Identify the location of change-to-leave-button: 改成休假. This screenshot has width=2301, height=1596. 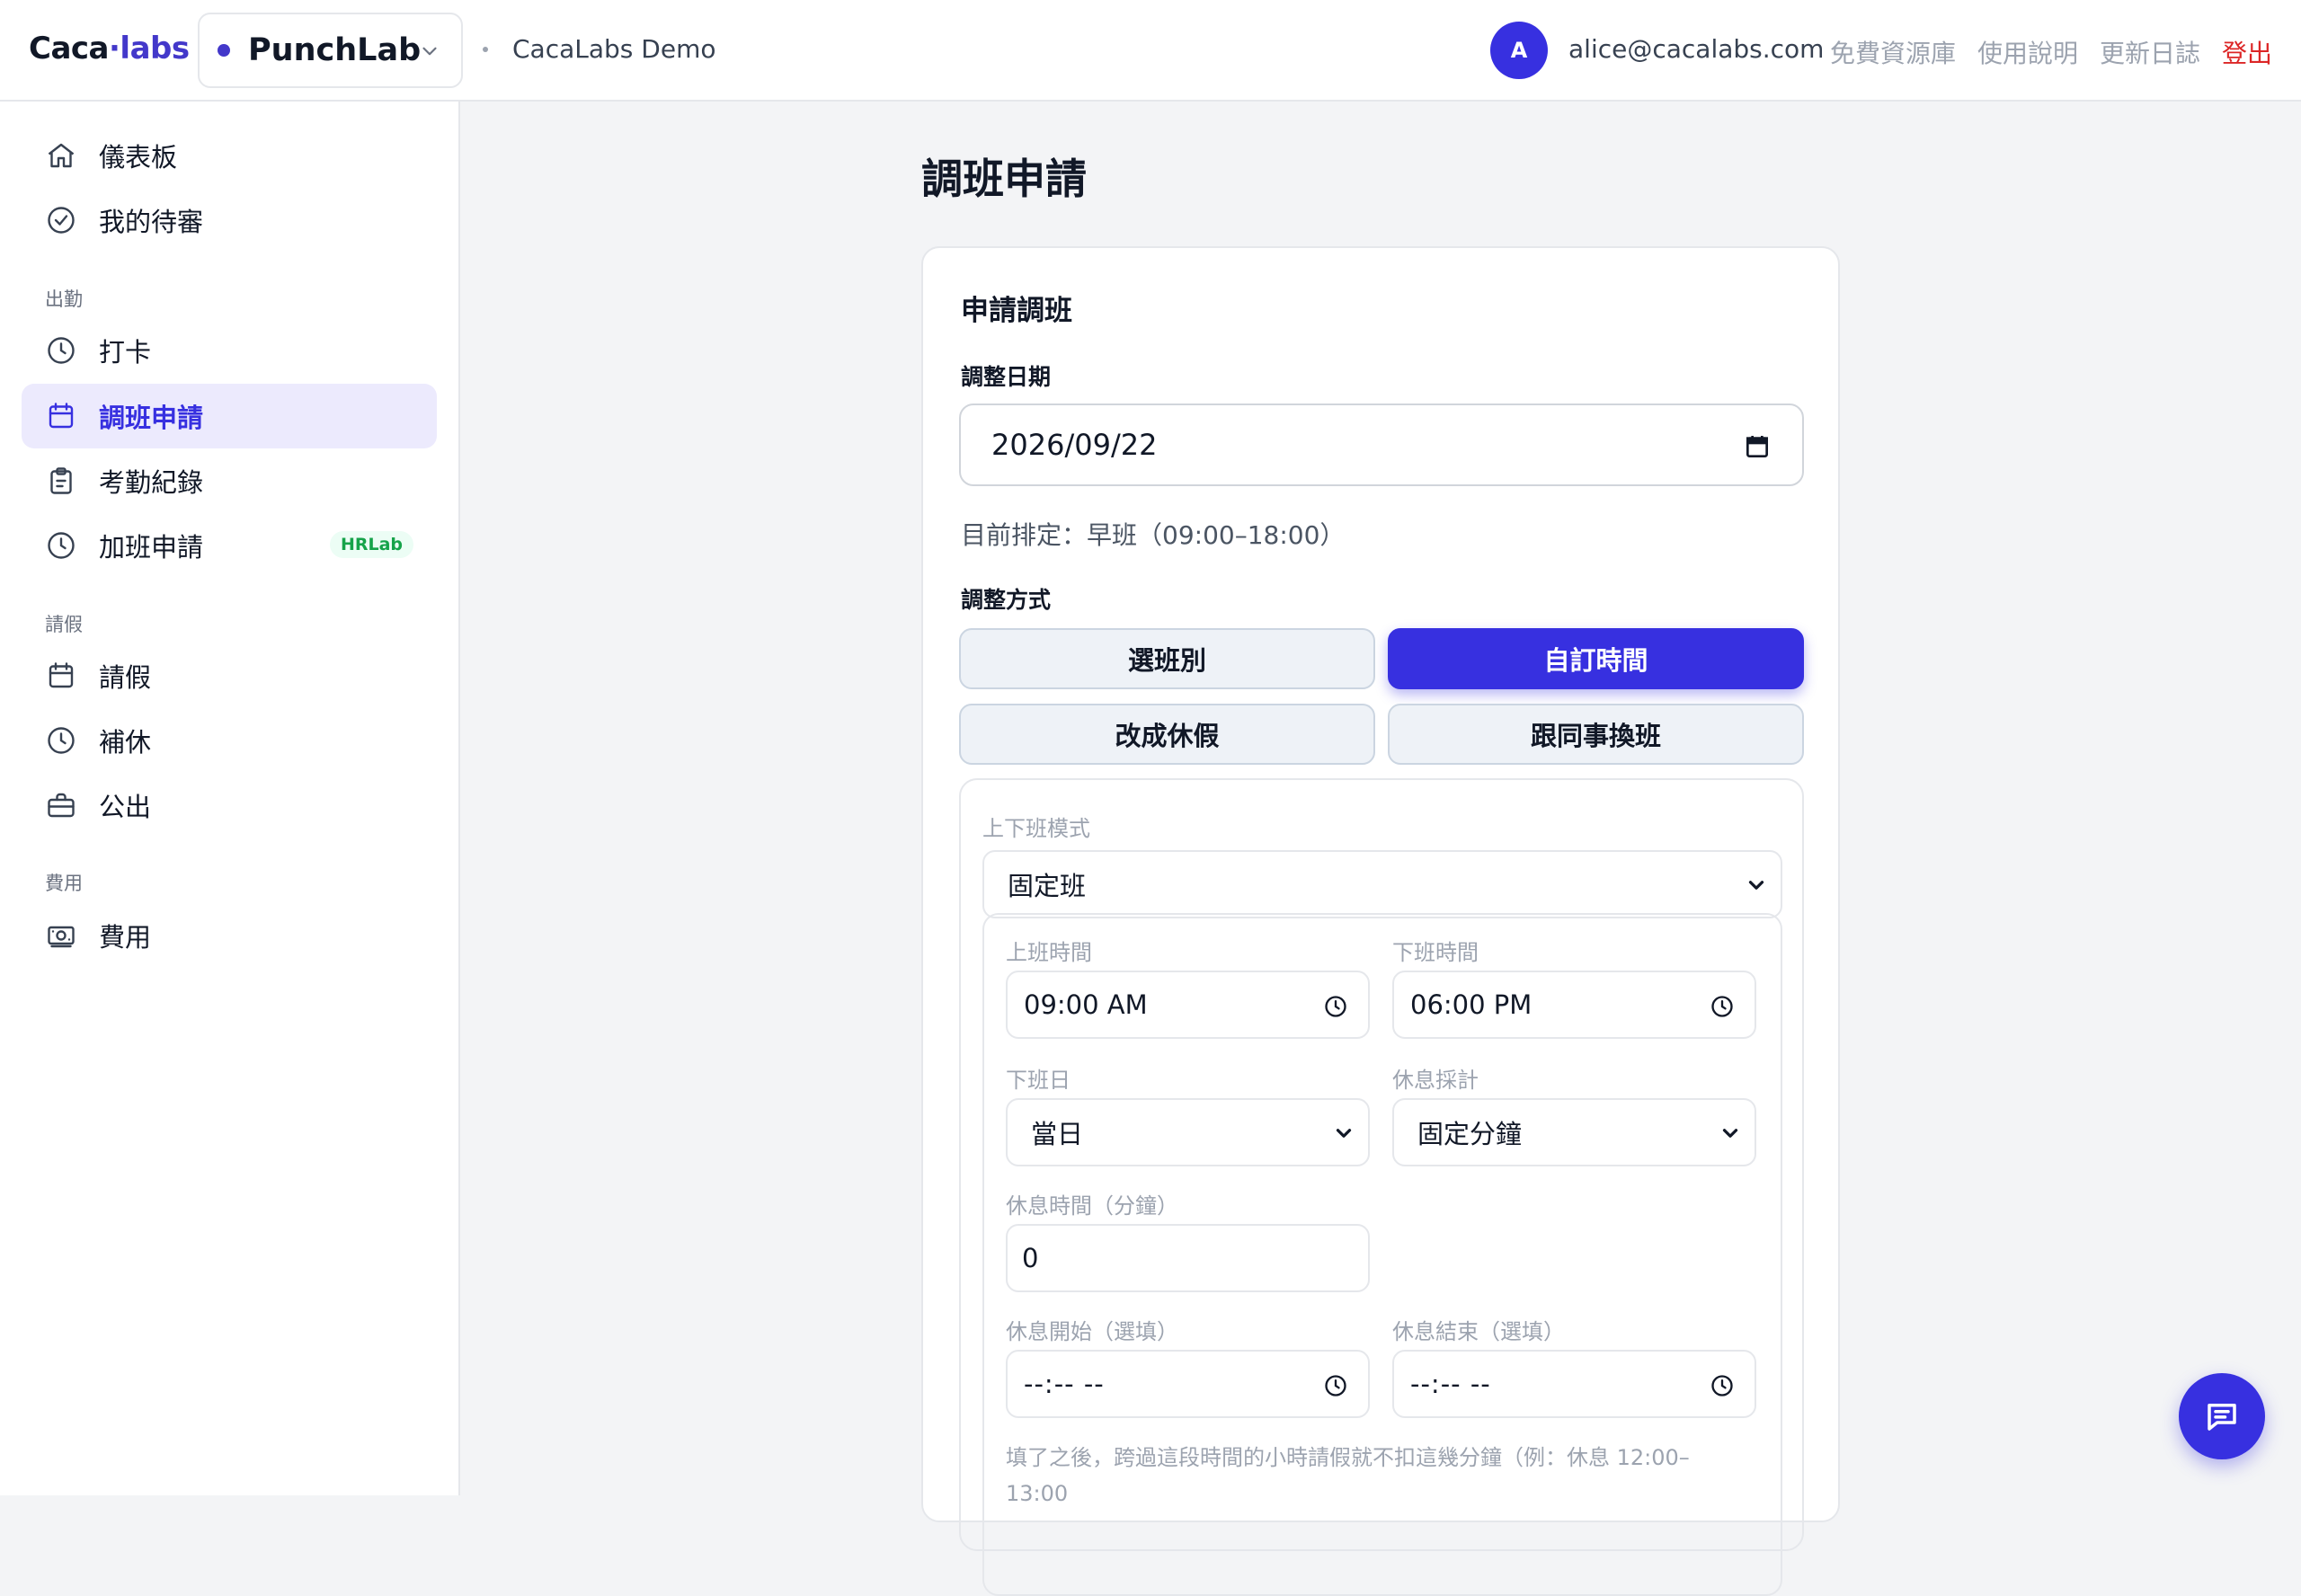
(1167, 734).